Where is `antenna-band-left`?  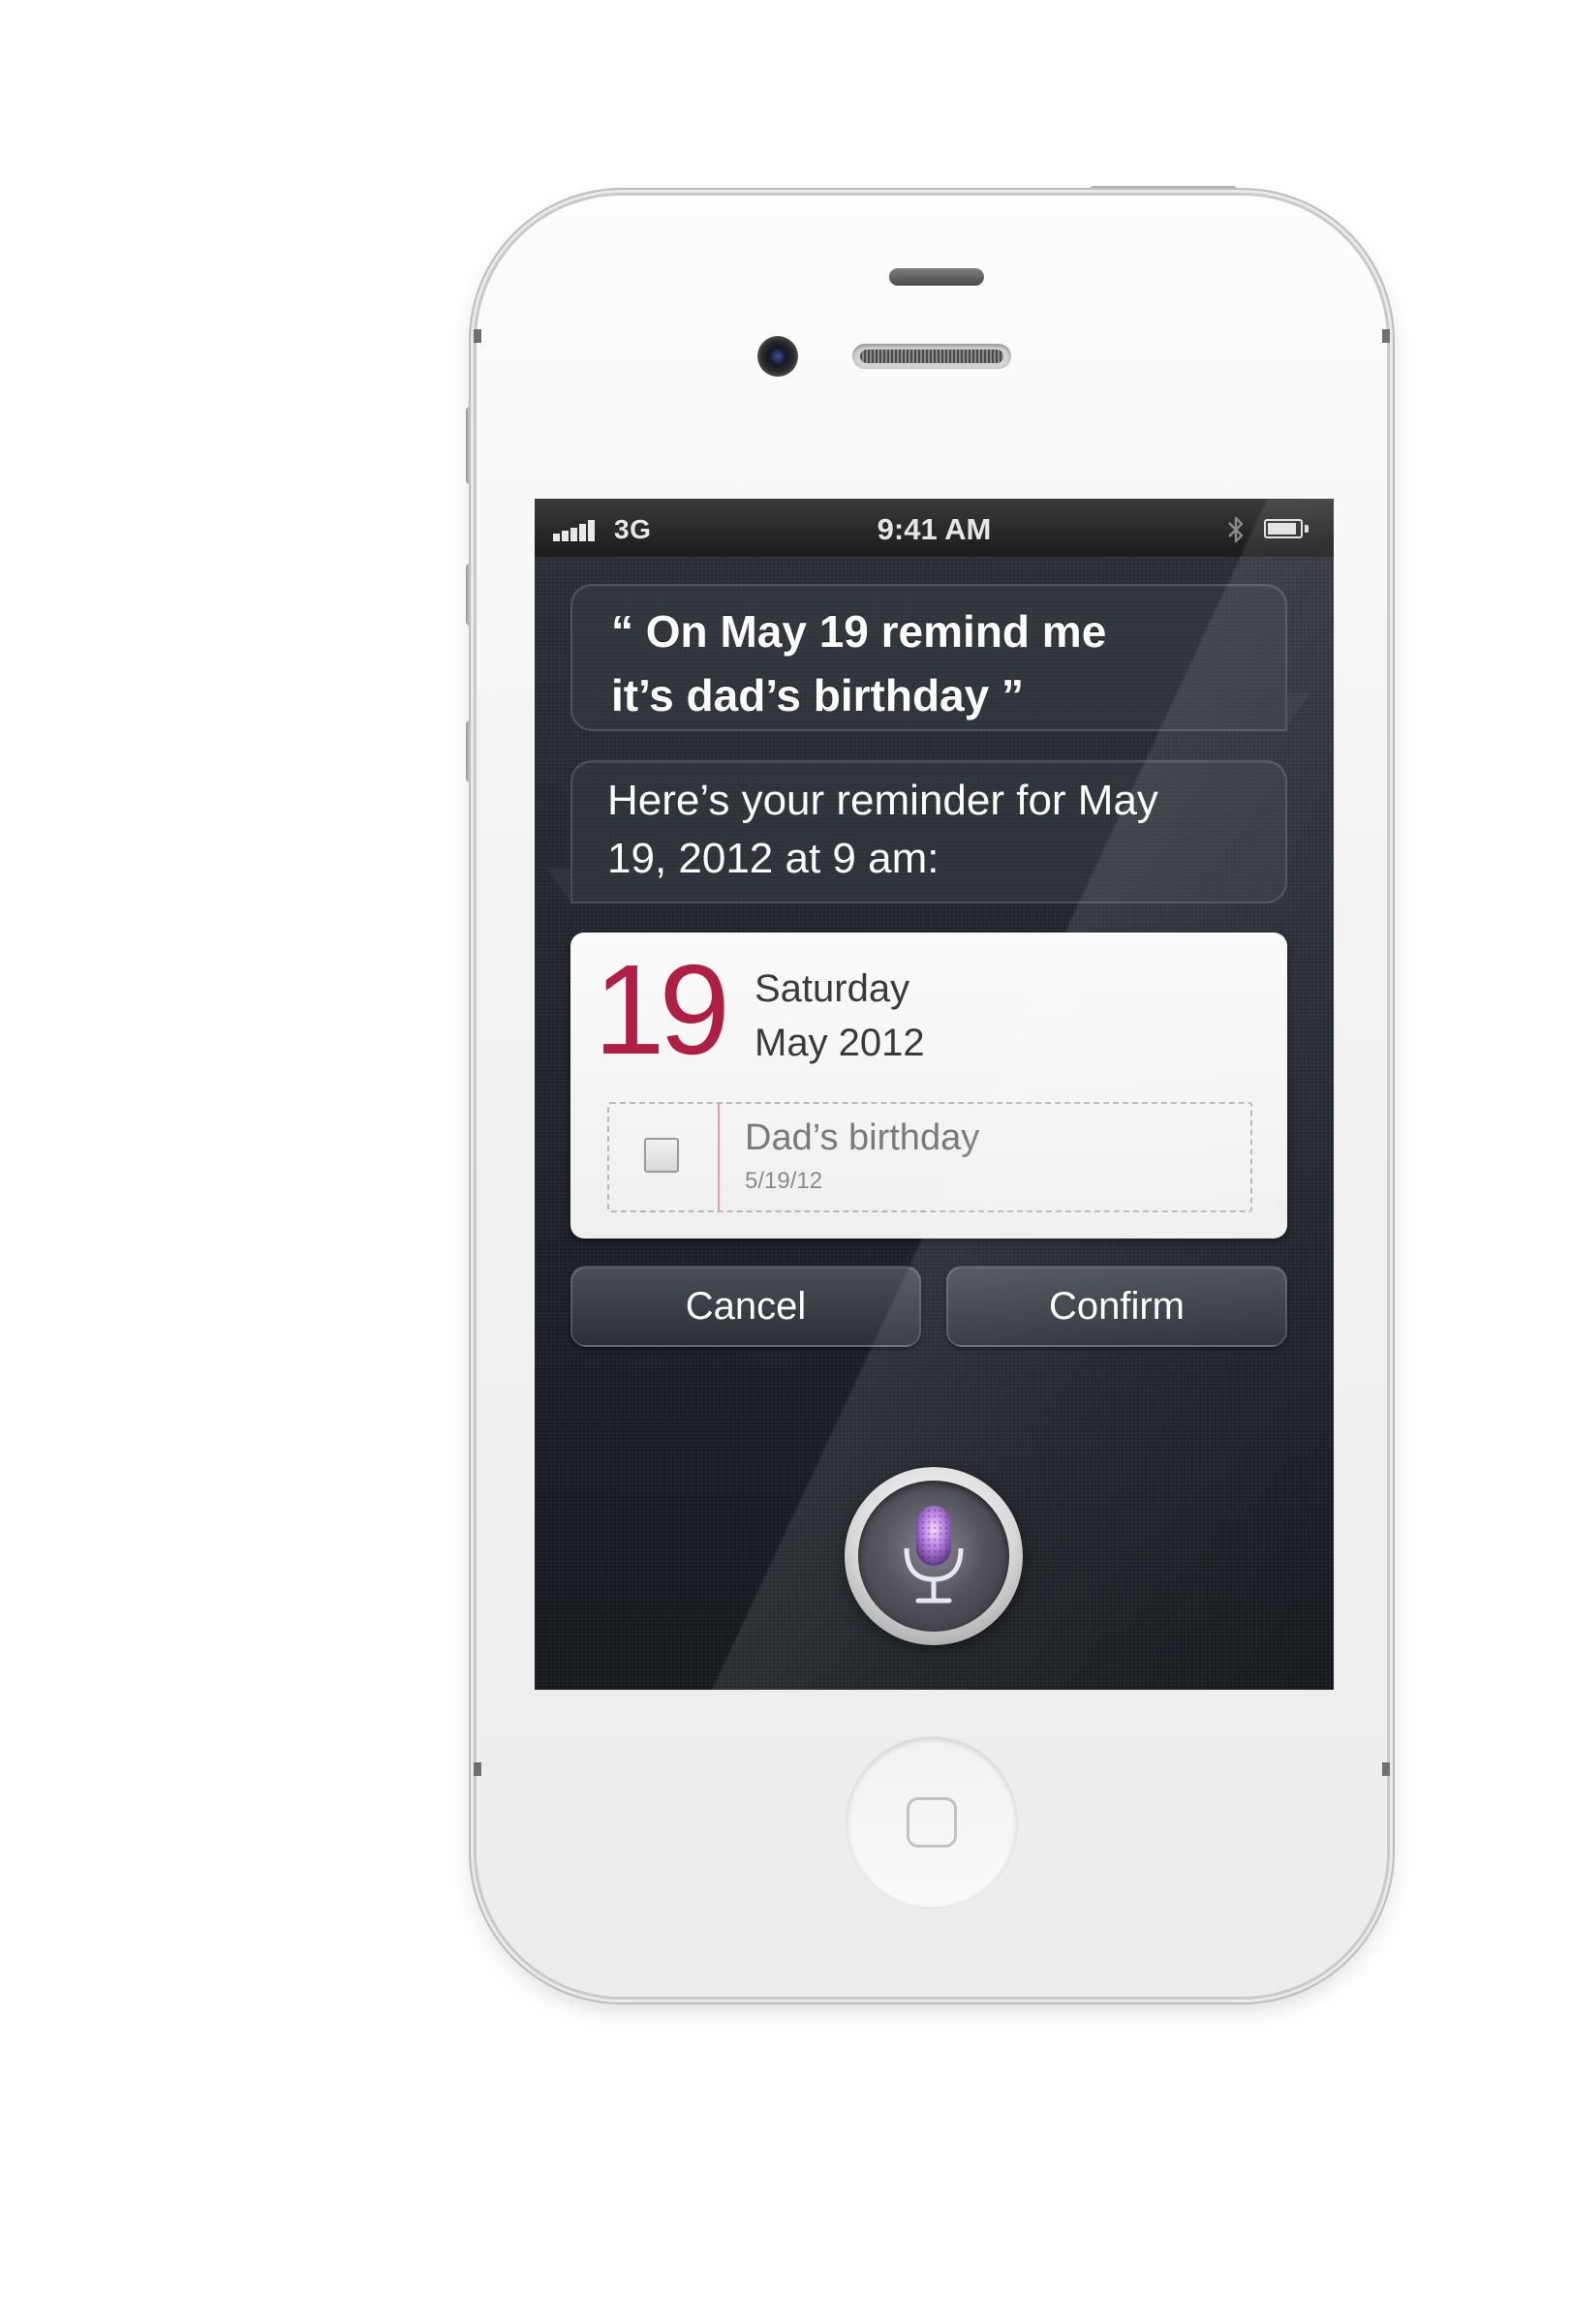
antenna-band-left is located at coordinates (477, 336).